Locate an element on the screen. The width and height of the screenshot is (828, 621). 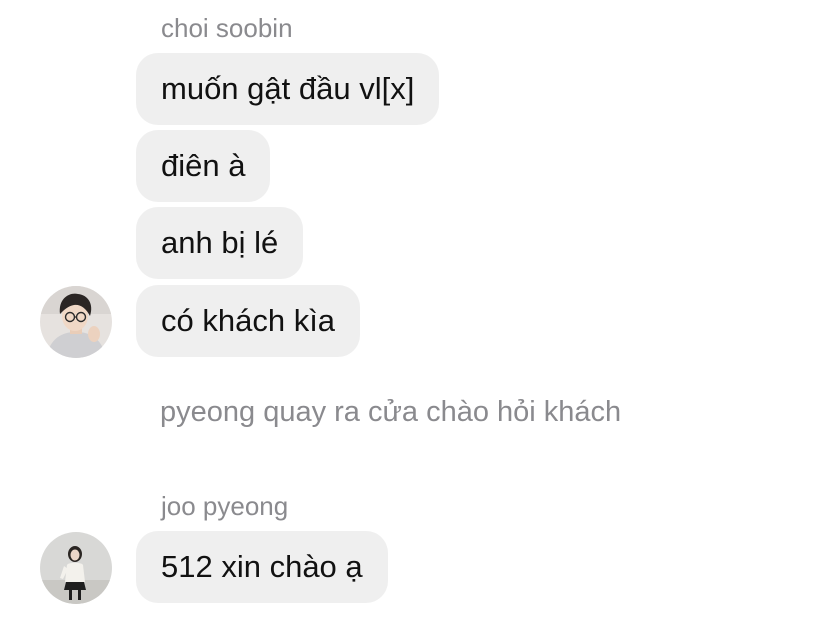
avatar-choi-soobin is located at coordinates (76, 322).